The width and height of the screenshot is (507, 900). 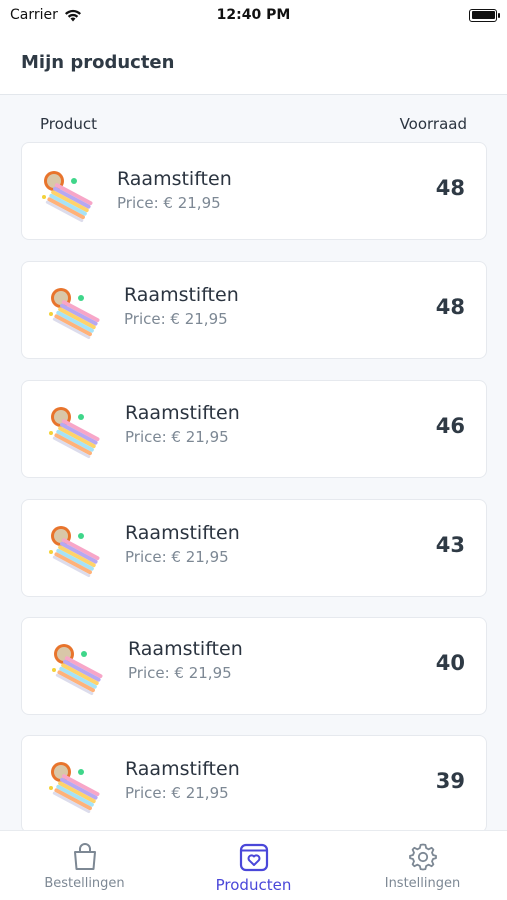 What do you see at coordinates (450, 663) in the screenshot?
I see `product-stock: 40` at bounding box center [450, 663].